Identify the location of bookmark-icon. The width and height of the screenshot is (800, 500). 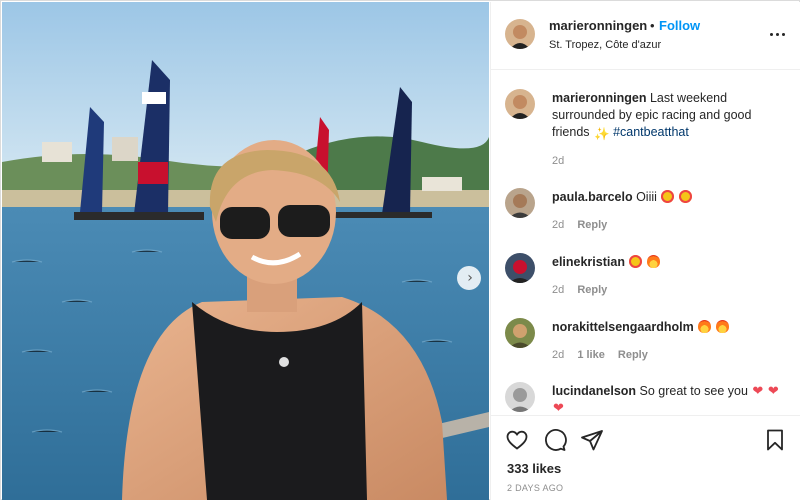
(775, 440).